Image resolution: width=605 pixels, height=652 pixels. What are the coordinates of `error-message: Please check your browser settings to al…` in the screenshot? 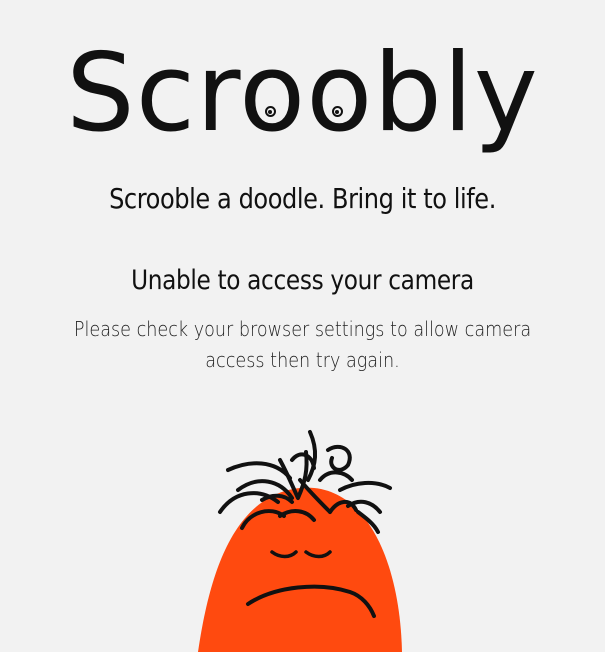 It's located at (302, 344).